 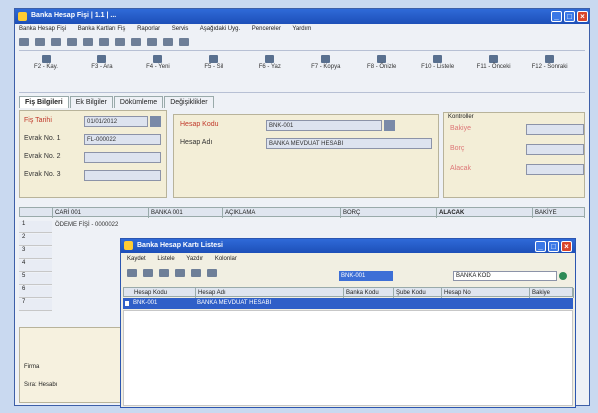 What do you see at coordinates (155, 121) in the screenshot?
I see `calendar-icon` at bounding box center [155, 121].